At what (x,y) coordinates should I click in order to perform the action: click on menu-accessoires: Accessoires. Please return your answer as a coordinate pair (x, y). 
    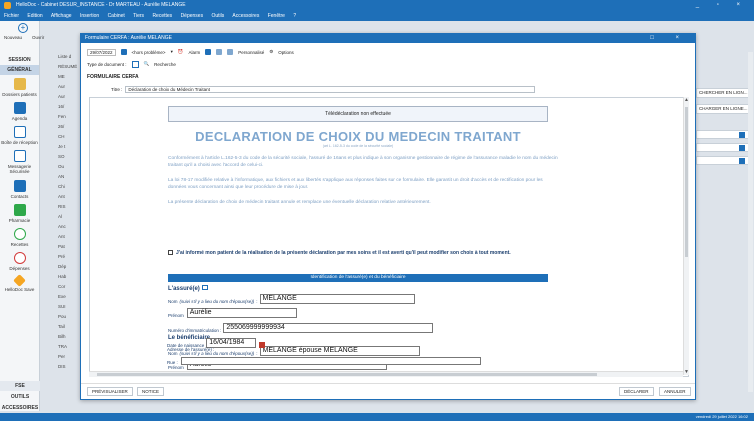
    Looking at the image, I should click on (245, 16).